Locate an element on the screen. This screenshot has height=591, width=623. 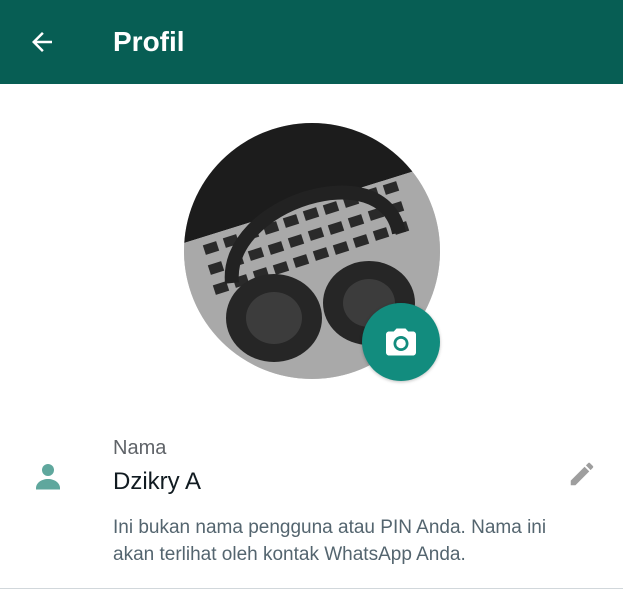
back-button is located at coordinates (42, 42).